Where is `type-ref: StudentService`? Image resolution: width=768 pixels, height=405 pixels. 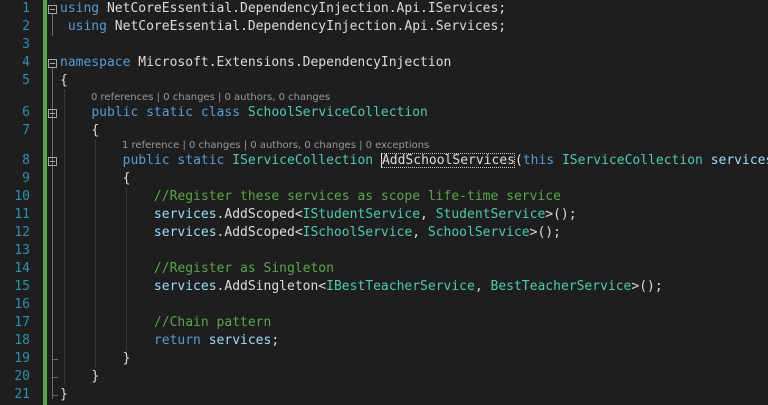 type-ref: StudentService is located at coordinates (490, 214).